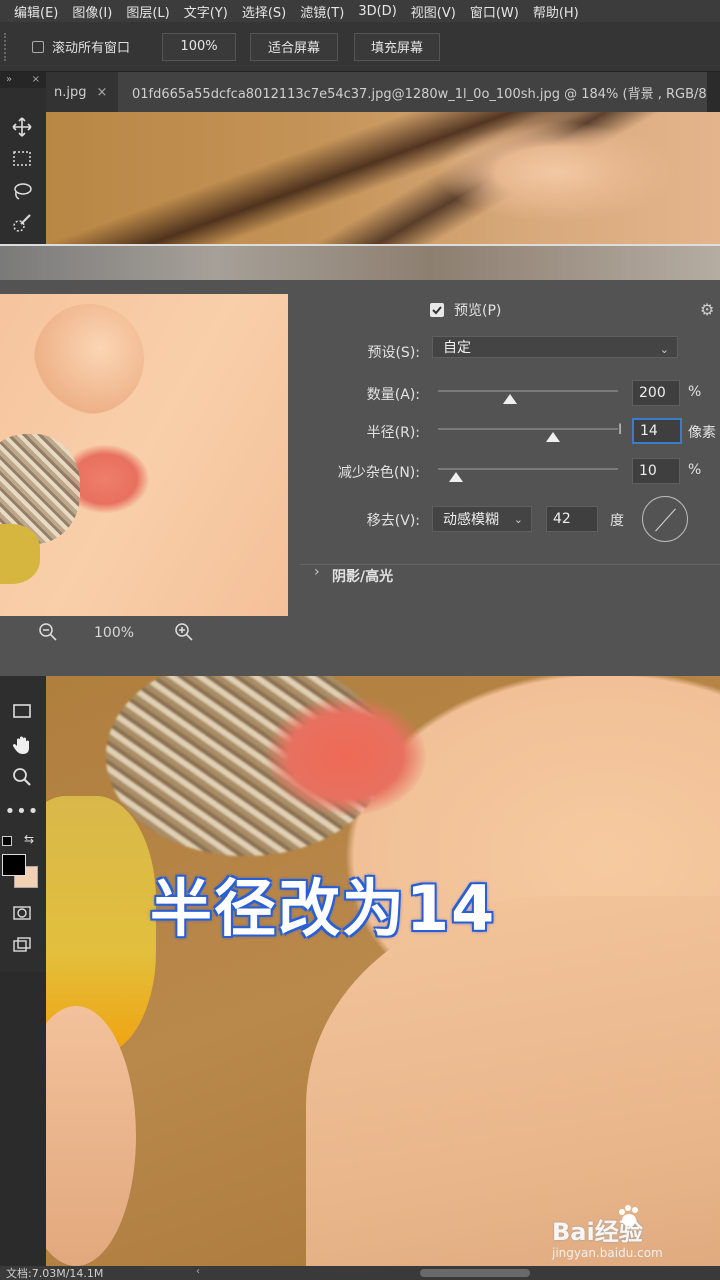 The image size is (720, 1280). What do you see at coordinates (85, 11) in the screenshot?
I see `menu-item-image: 图像(I)` at bounding box center [85, 11].